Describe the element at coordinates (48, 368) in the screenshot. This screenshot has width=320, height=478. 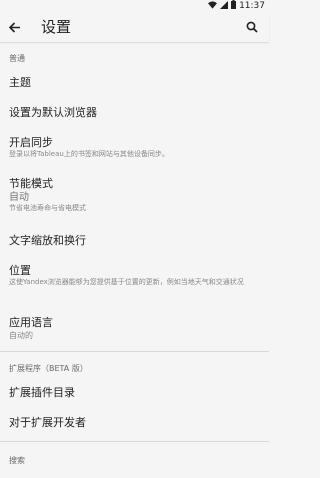
I see `section-header-extensions: 扩展程序（BETA 版）` at that location.